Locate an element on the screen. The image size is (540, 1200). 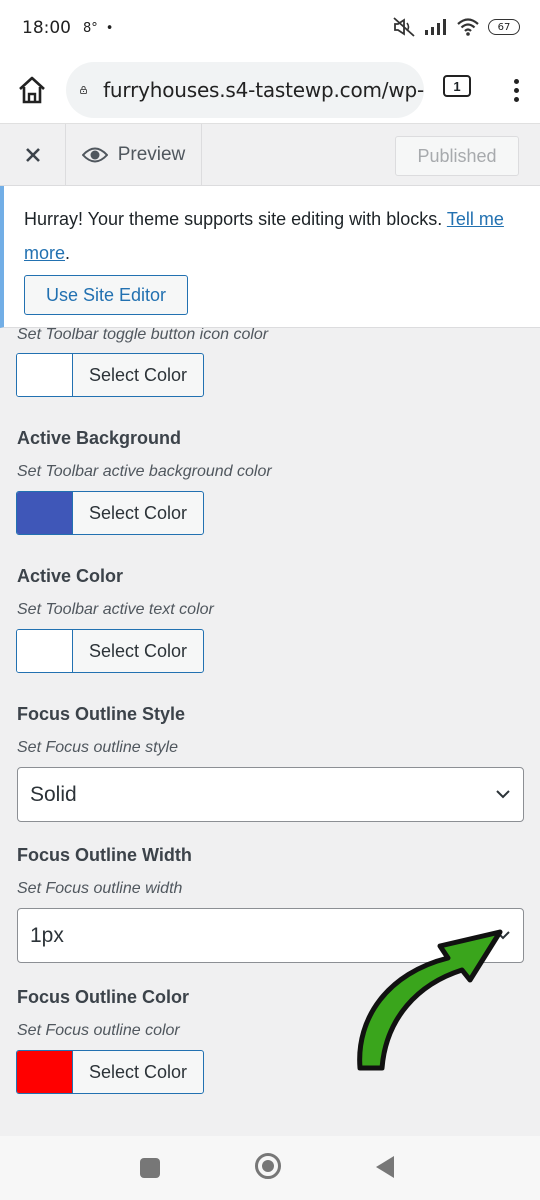
recents-button is located at coordinates (150, 1168).